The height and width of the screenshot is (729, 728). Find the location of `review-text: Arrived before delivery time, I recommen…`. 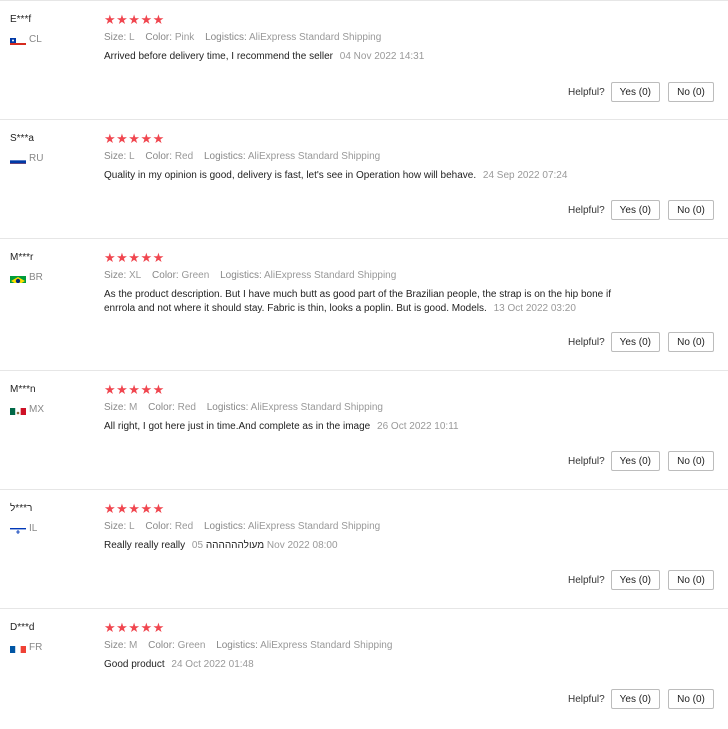

review-text: Arrived before delivery time, I recommen… is located at coordinates (218, 56).